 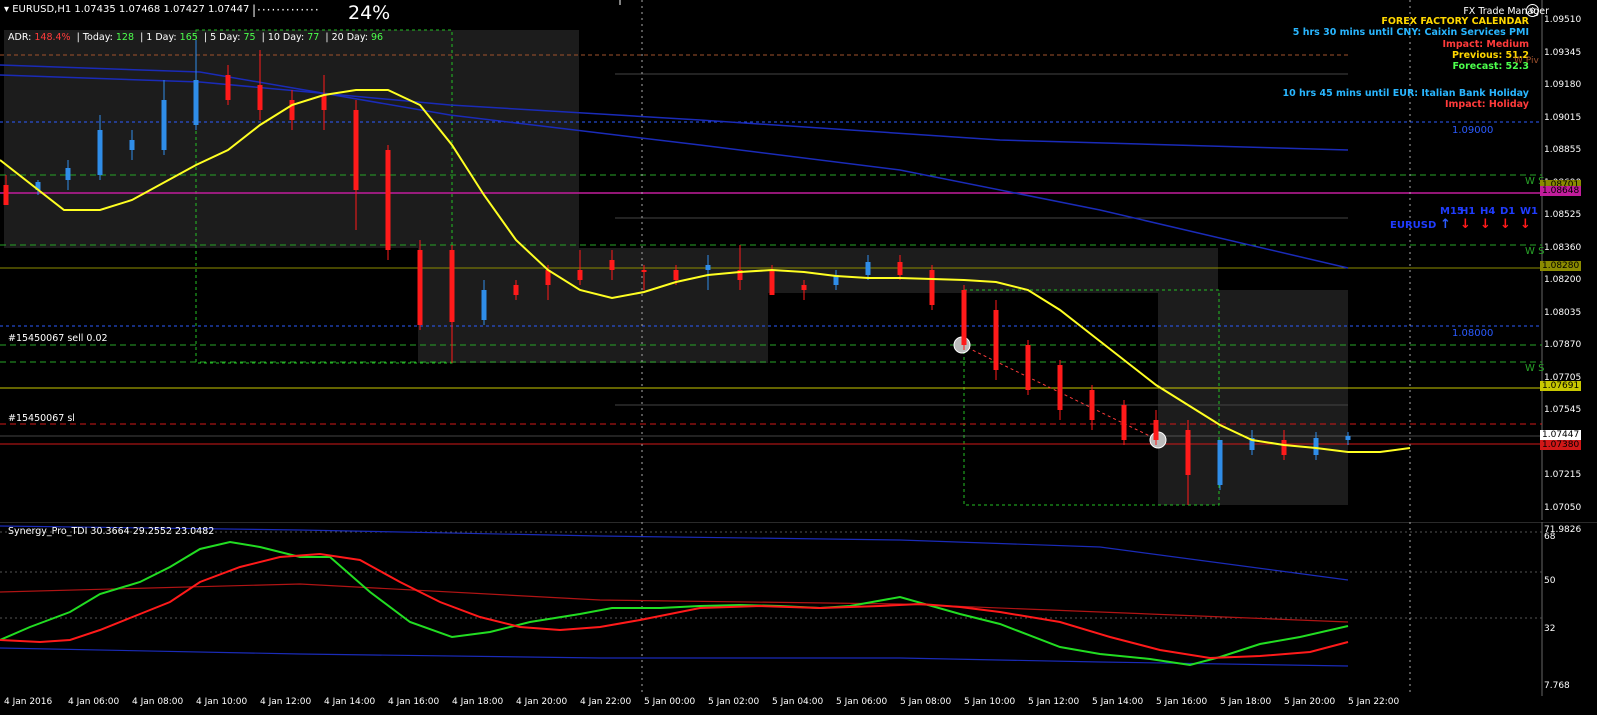 What do you see at coordinates (1550, 629) in the screenshot?
I see `tdi-axis-label: 32` at bounding box center [1550, 629].